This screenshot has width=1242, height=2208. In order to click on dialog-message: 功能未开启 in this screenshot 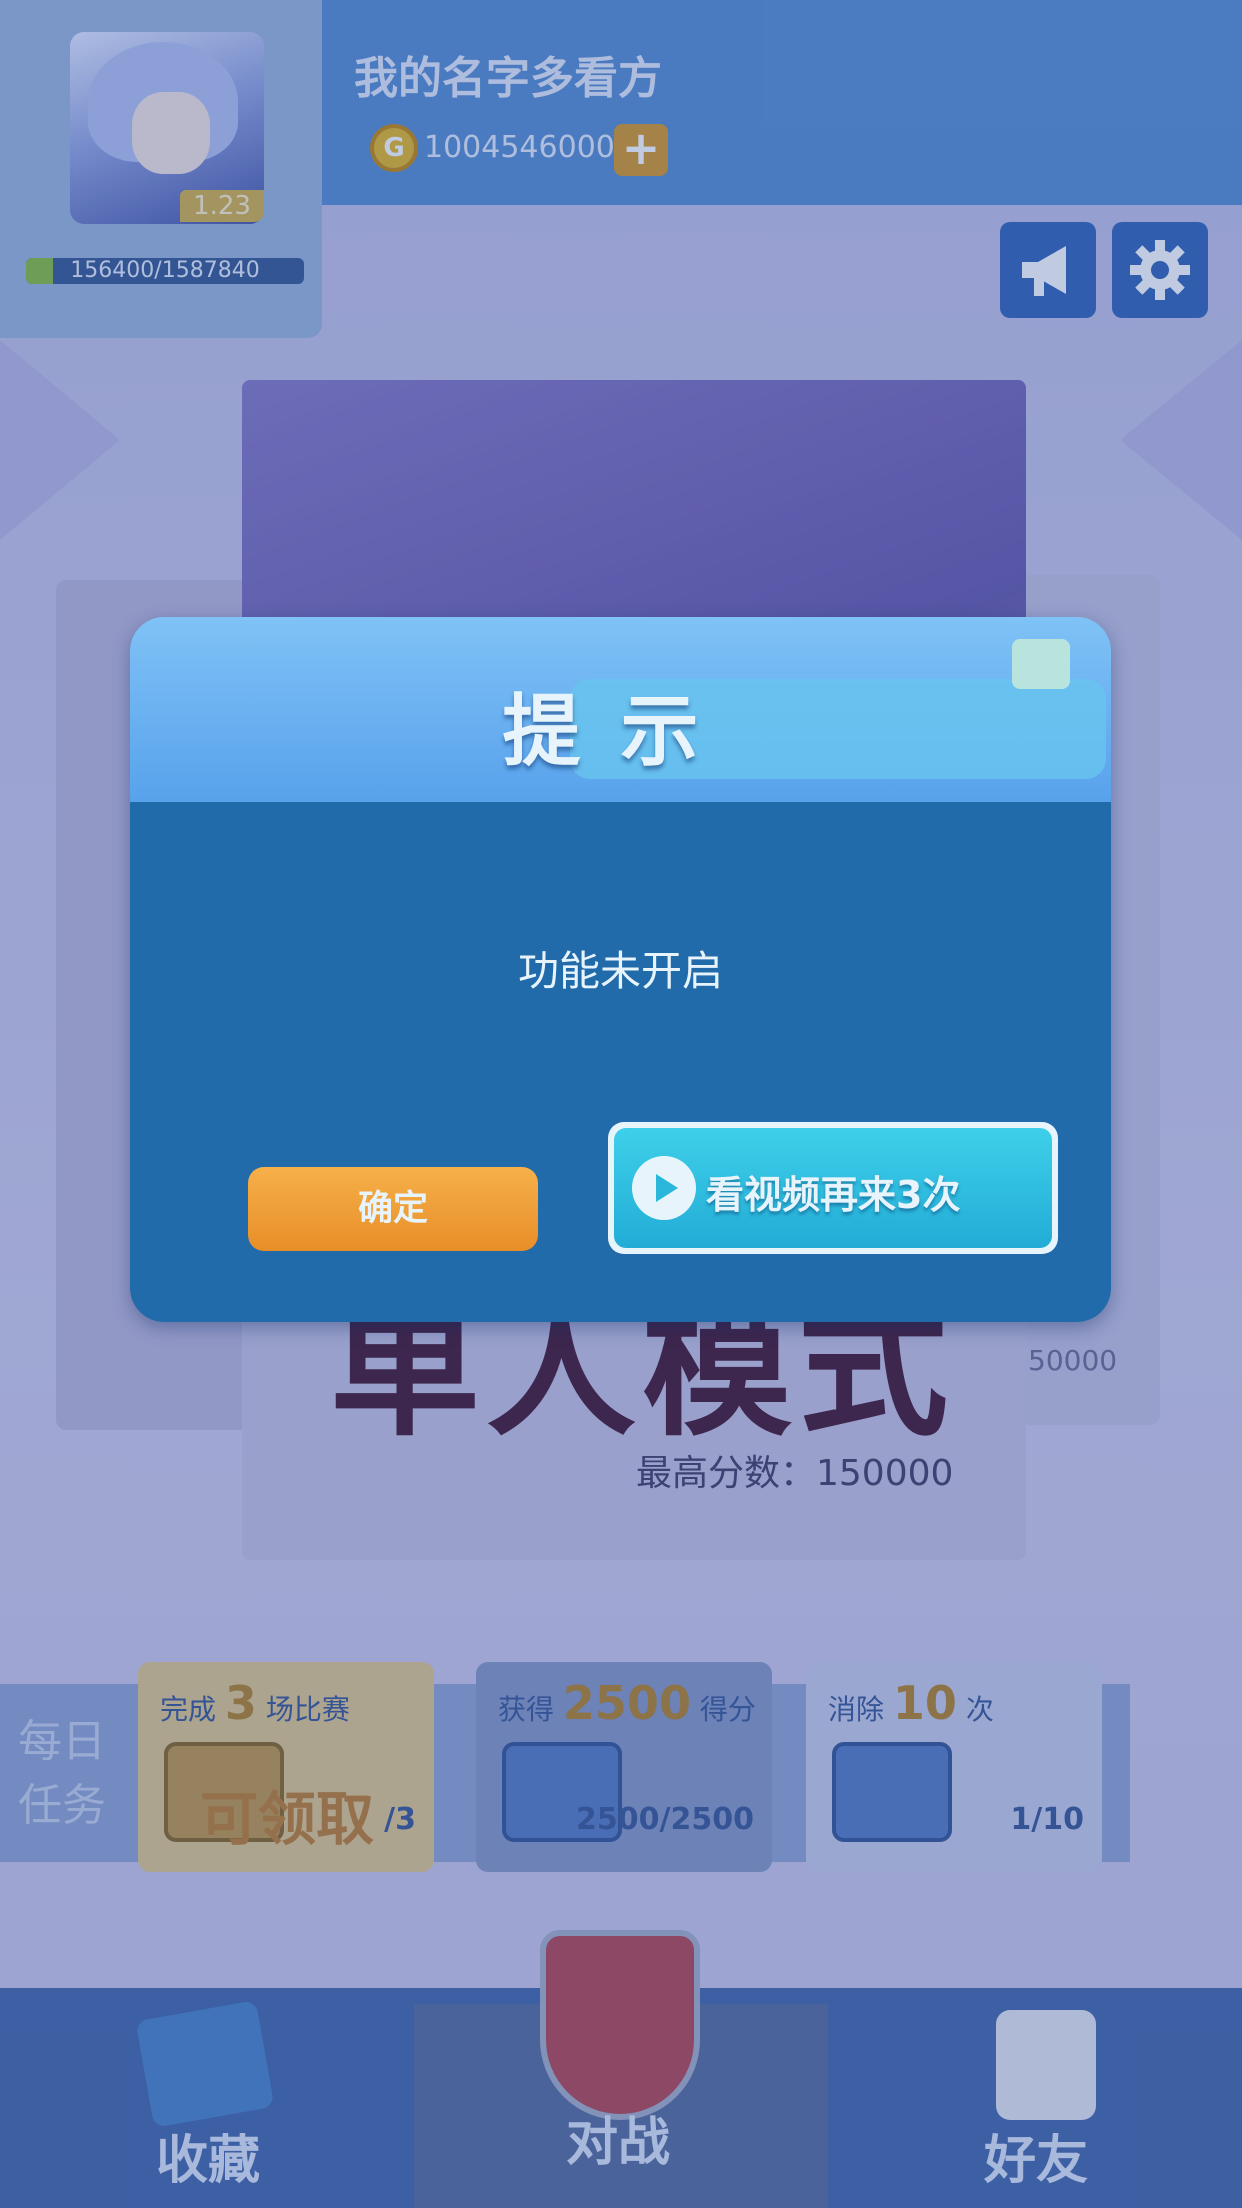, I will do `click(620, 971)`.